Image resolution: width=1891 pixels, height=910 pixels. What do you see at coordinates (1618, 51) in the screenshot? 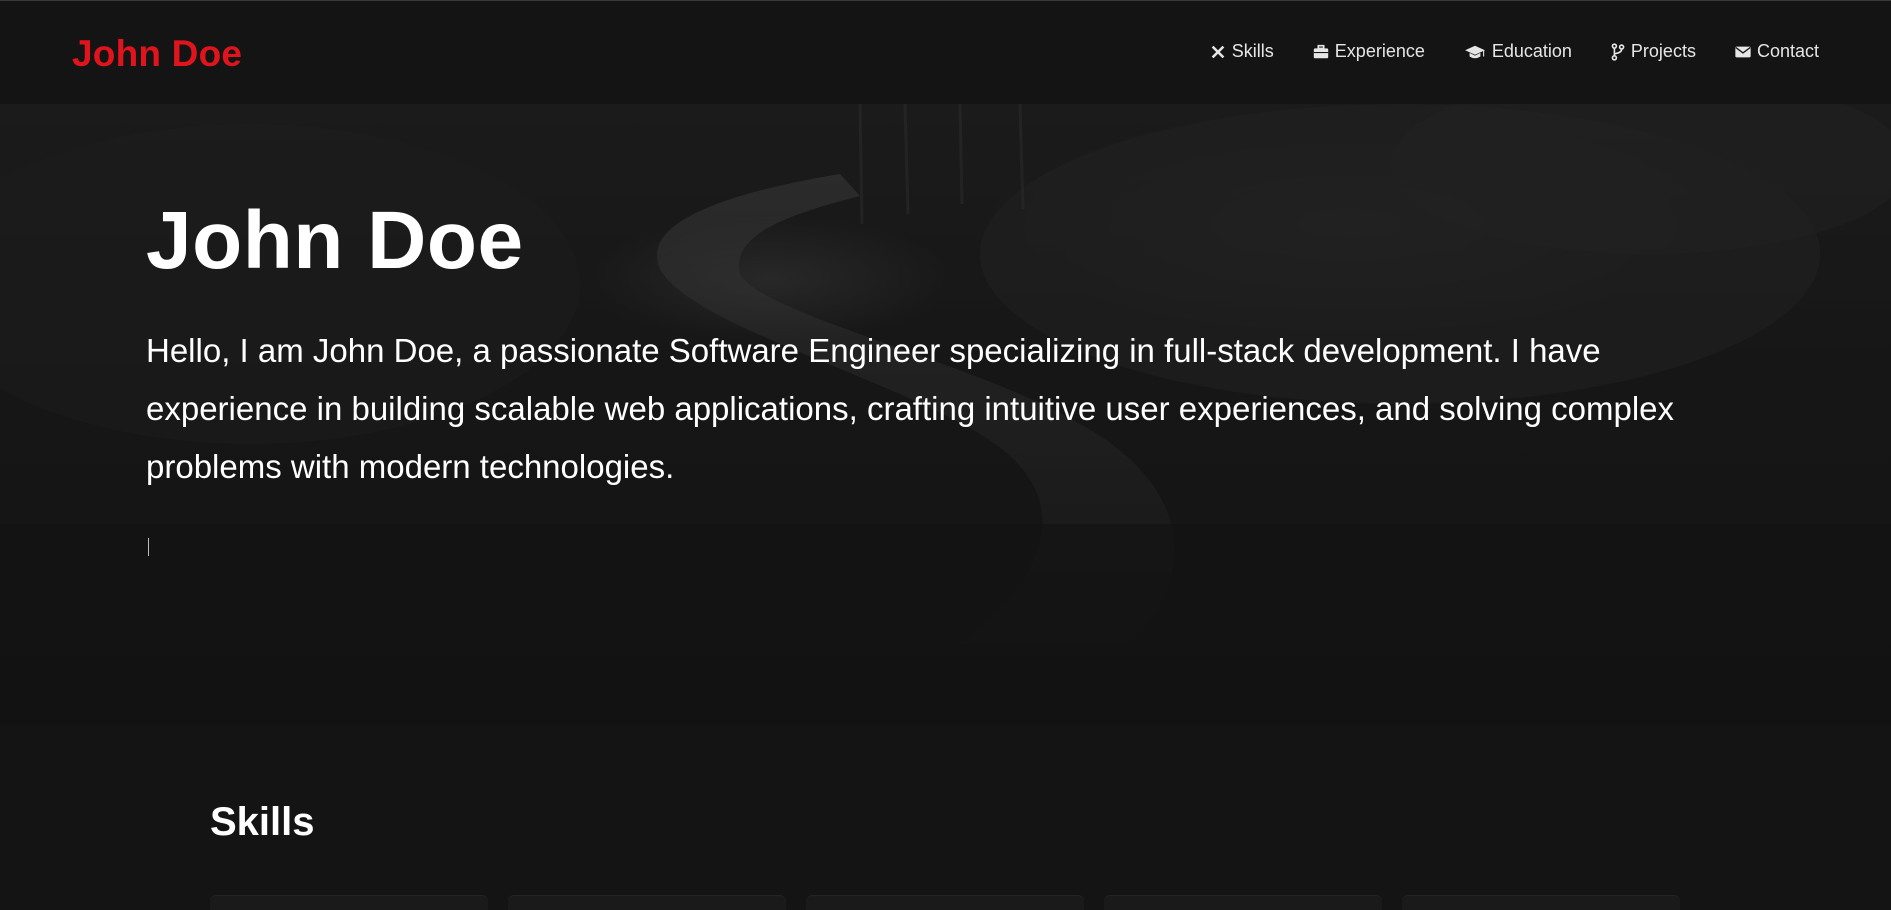
I see `code-branch-icon` at bounding box center [1618, 51].